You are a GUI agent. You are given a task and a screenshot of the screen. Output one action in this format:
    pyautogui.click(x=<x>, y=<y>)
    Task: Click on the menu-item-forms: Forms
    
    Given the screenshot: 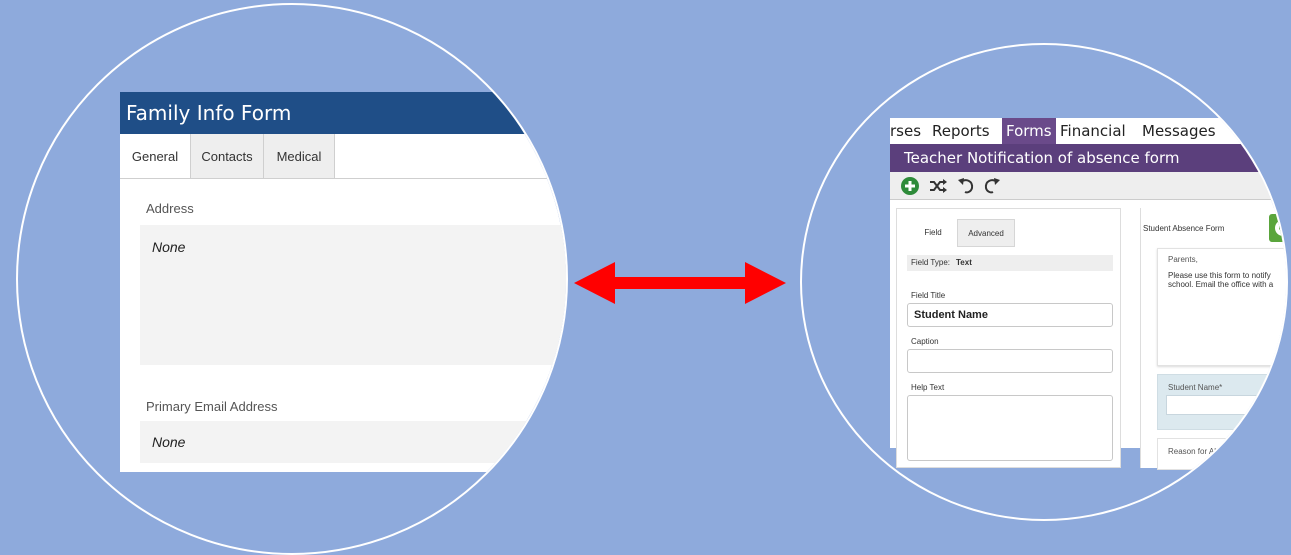 What is the action you would take?
    pyautogui.click(x=1029, y=131)
    